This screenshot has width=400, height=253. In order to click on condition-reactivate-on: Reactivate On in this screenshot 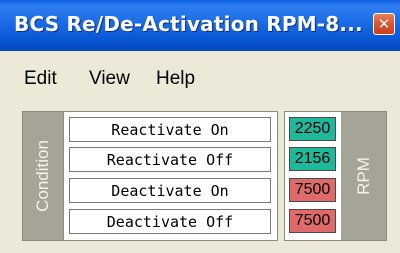, I will do `click(170, 129)`.